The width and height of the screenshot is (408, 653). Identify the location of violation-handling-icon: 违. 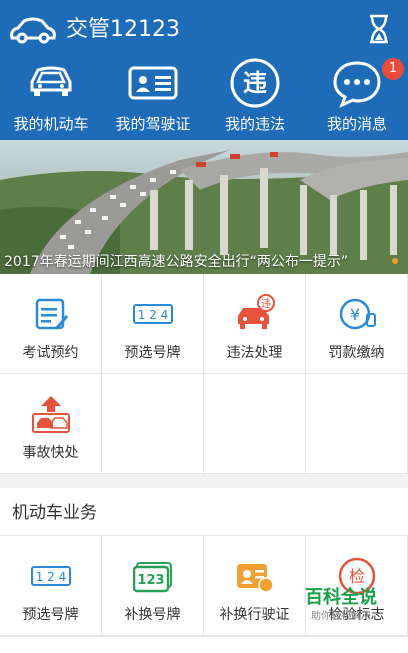
(256, 311).